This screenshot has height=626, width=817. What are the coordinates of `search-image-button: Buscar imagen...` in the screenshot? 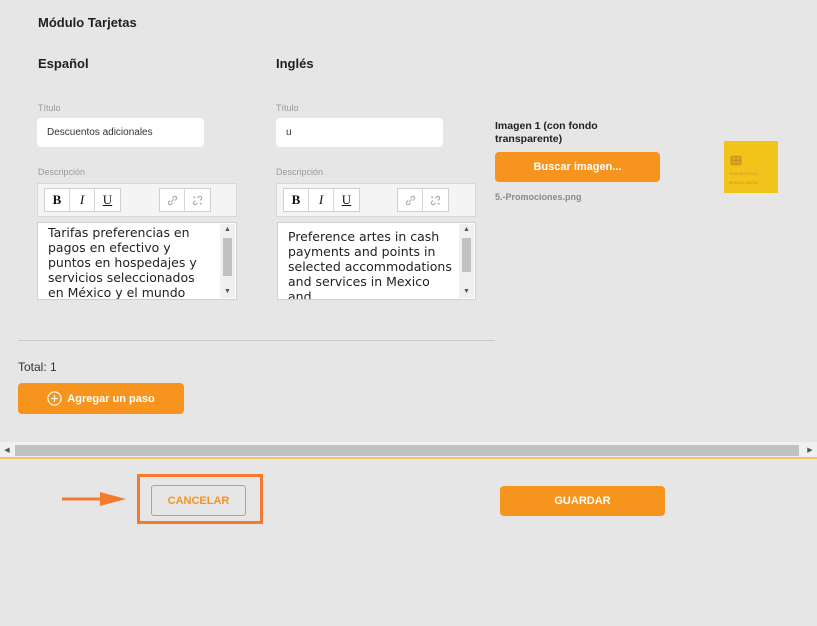 It's located at (577, 167).